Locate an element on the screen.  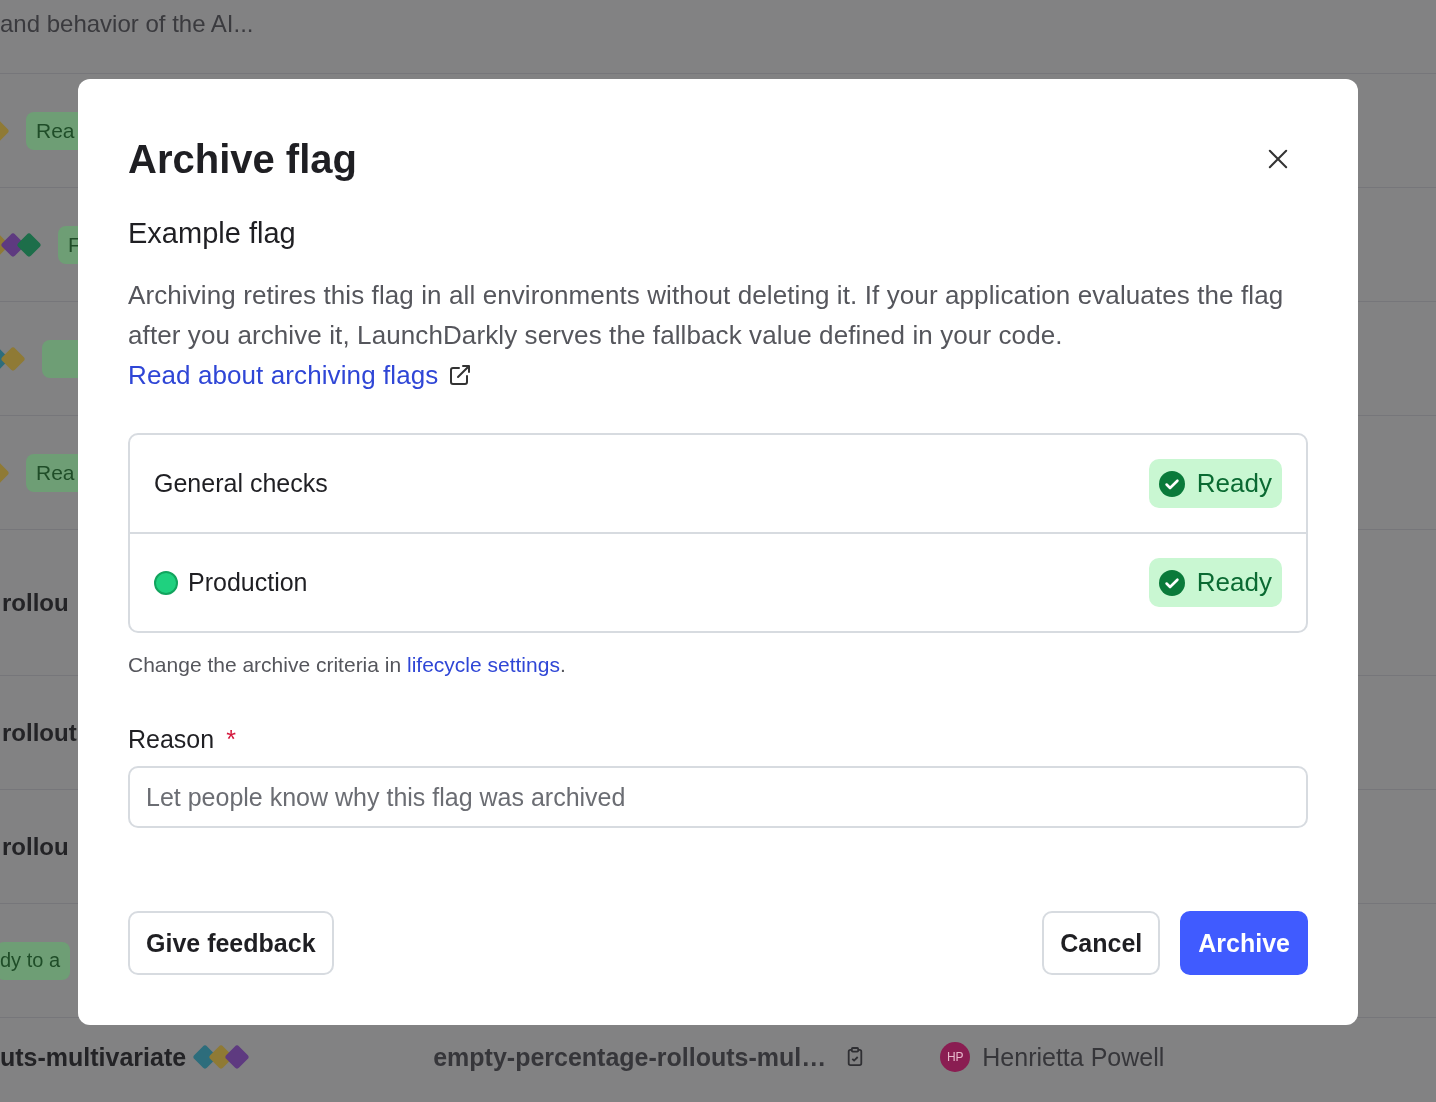
settings-link: lifecycle settings is located at coordinates (483, 664).